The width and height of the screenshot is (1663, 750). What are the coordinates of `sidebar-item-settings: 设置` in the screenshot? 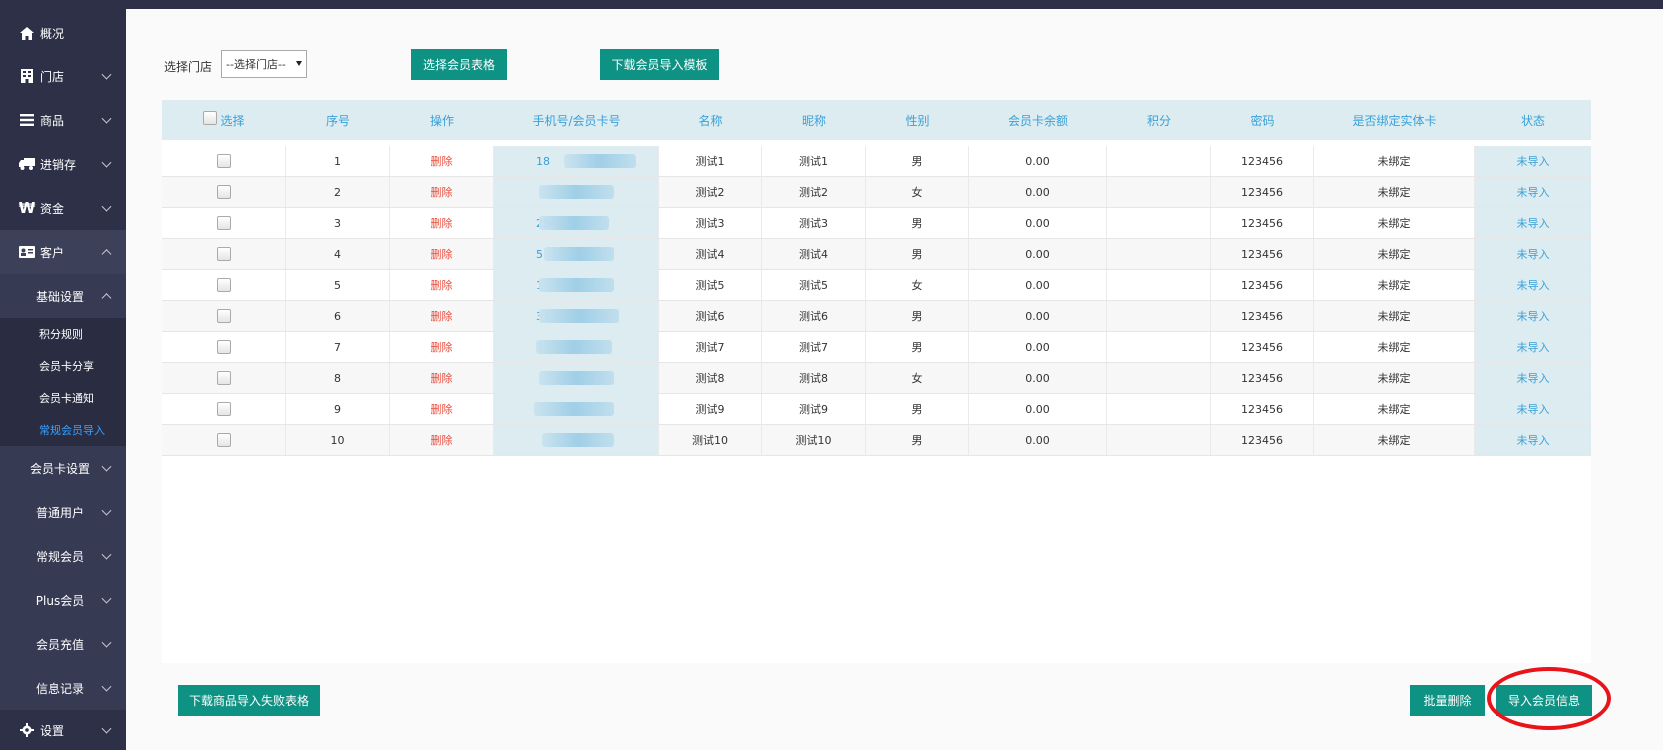 It's located at (63, 730).